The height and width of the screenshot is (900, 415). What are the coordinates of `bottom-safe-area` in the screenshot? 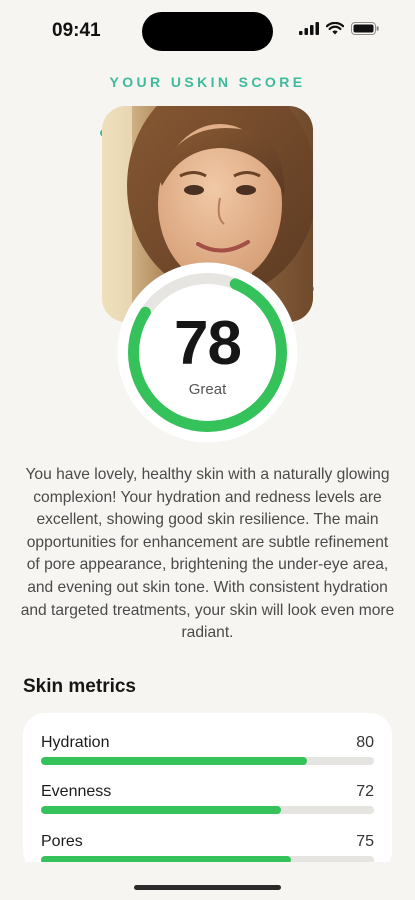 It's located at (207, 881).